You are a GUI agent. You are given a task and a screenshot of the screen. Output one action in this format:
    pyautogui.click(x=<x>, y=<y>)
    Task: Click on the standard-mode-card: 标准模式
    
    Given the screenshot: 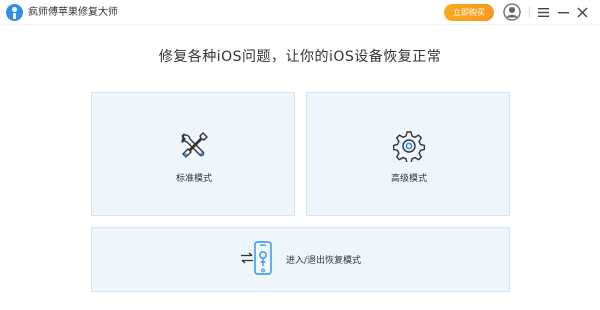 What is the action you would take?
    pyautogui.click(x=193, y=154)
    